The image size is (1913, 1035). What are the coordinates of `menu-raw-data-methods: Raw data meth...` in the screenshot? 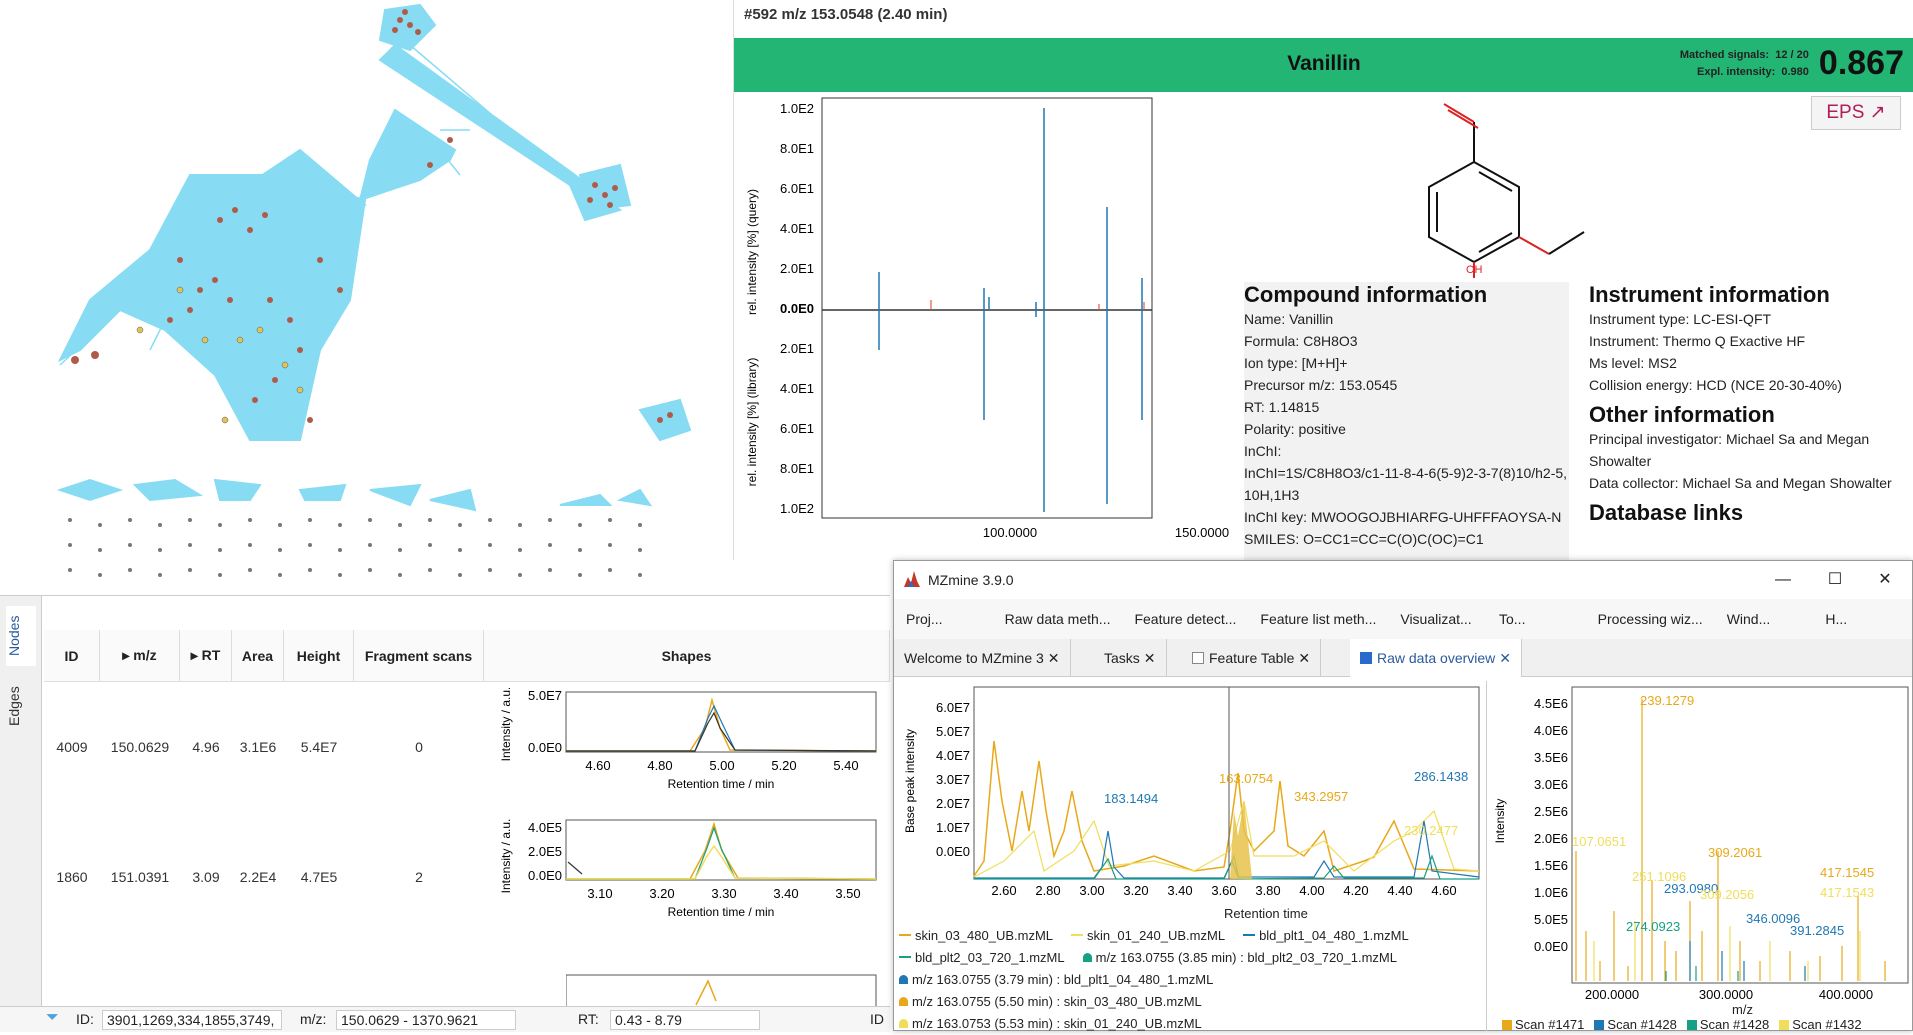 It's located at (1058, 619).